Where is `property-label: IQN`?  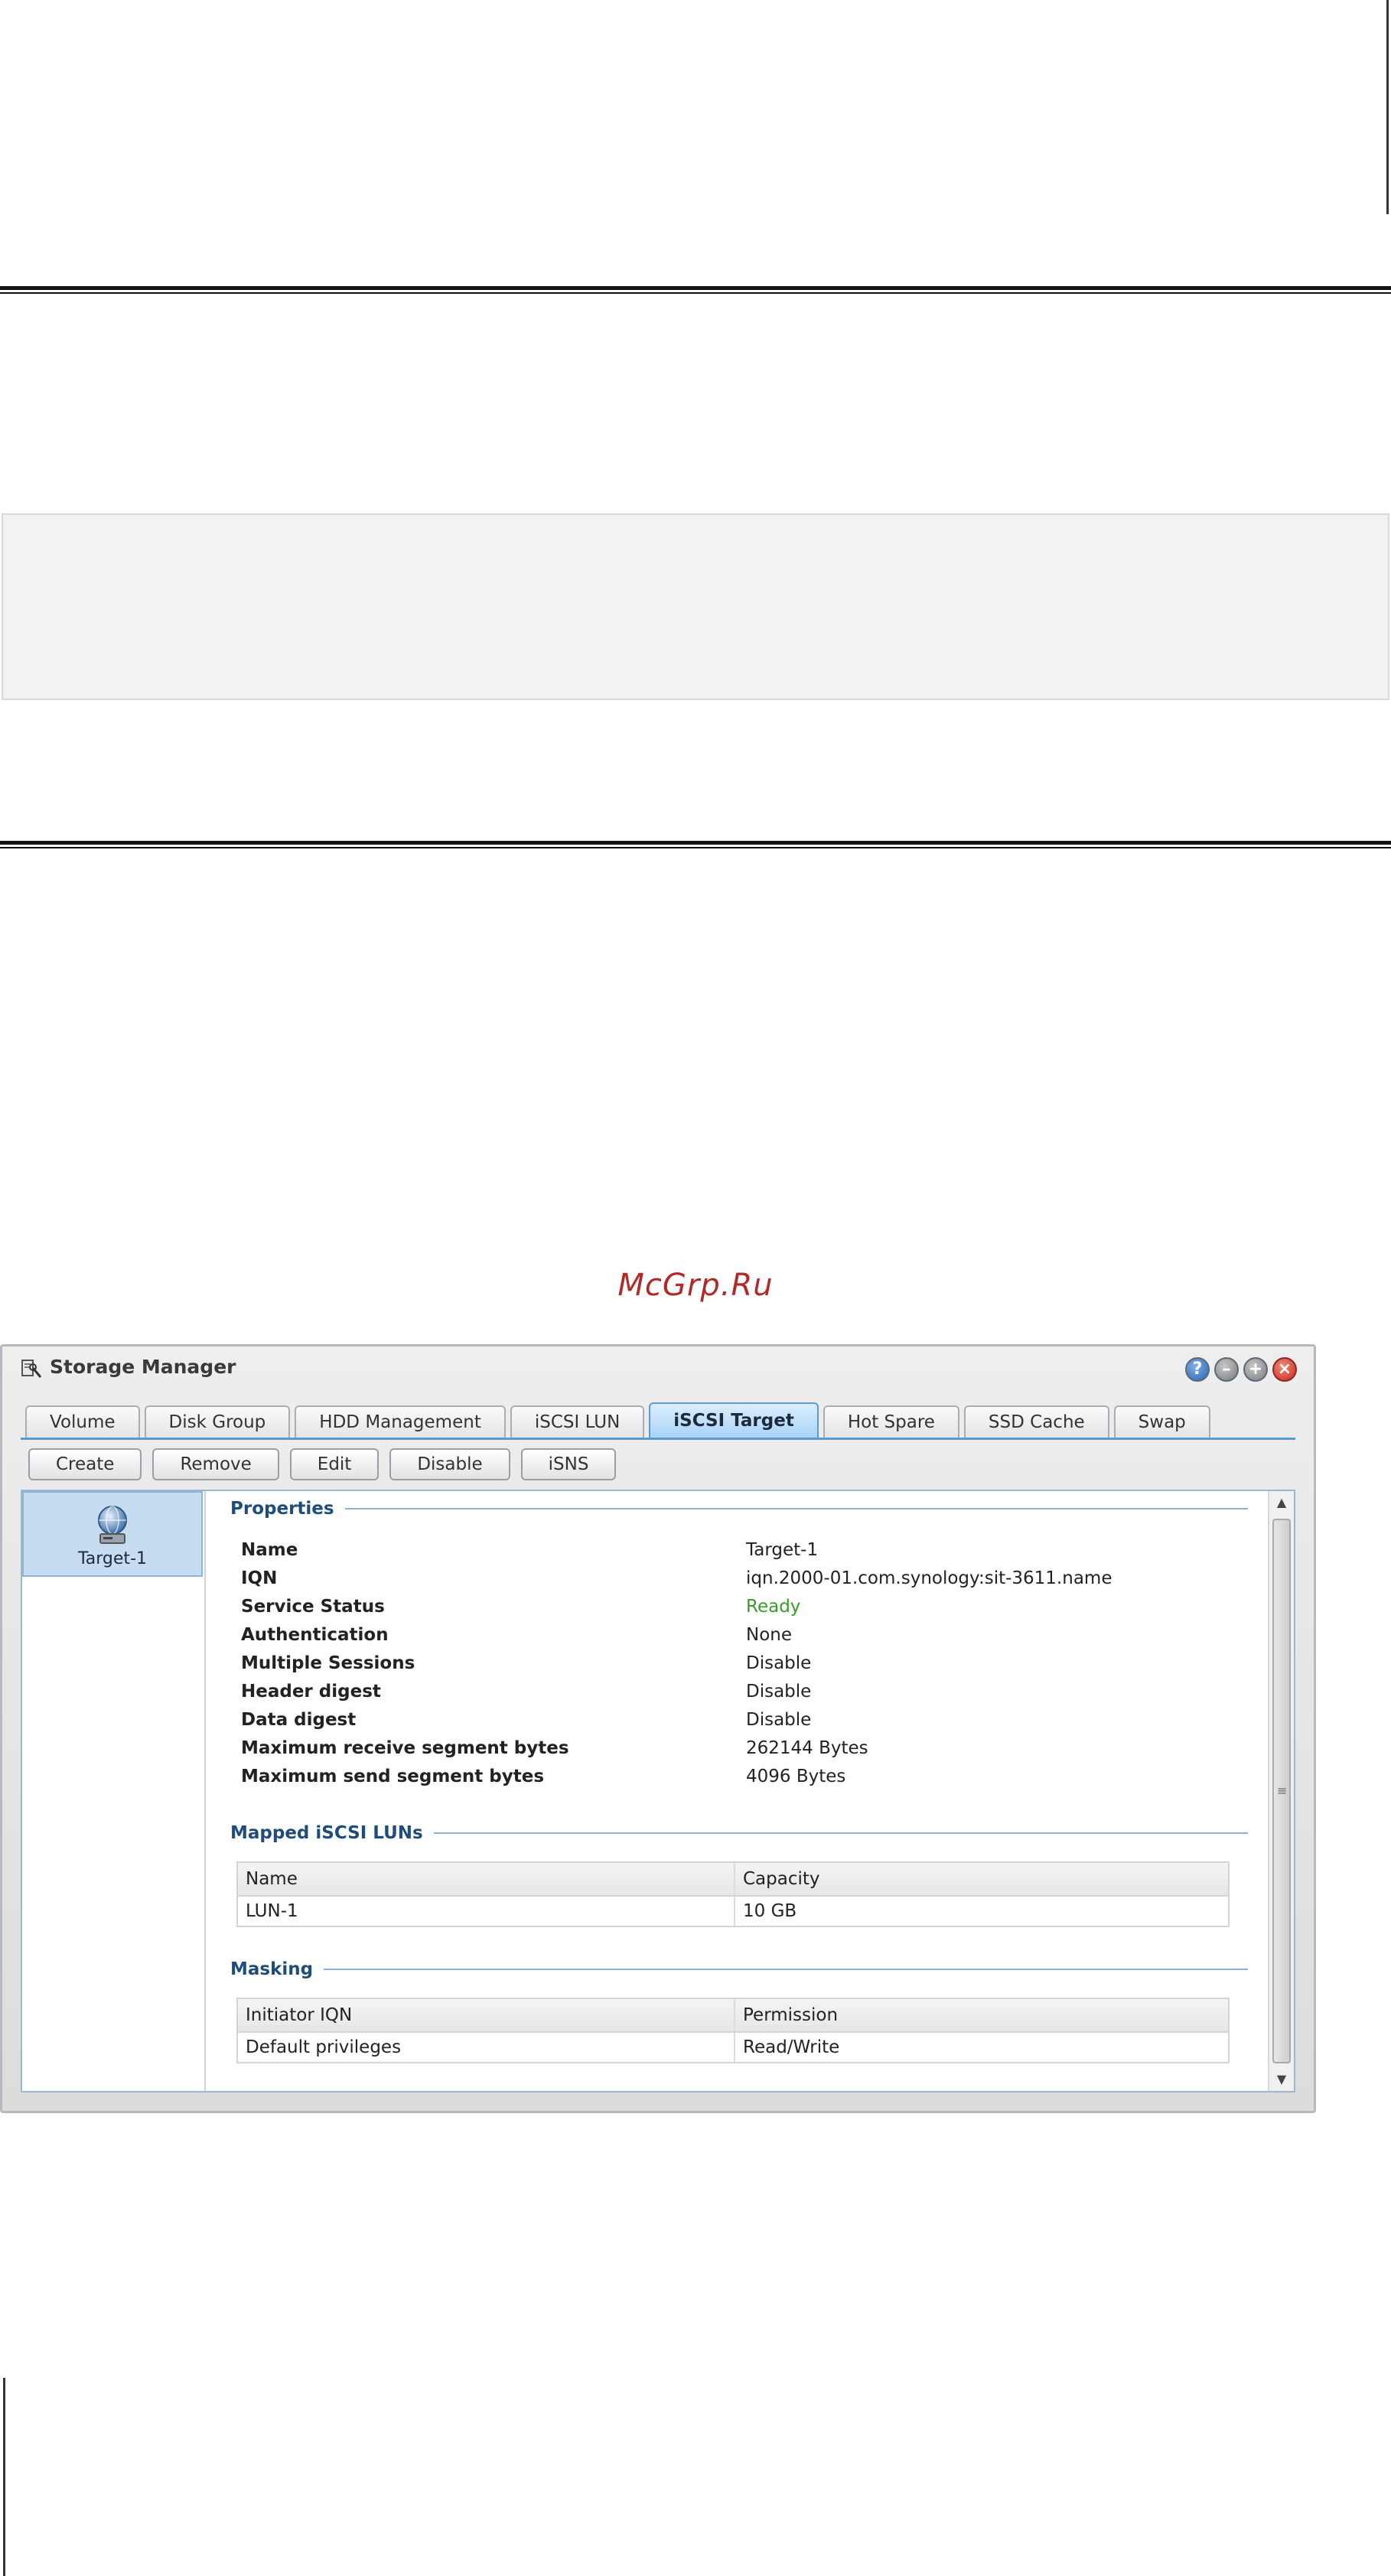
property-label: IQN is located at coordinates (259, 1578).